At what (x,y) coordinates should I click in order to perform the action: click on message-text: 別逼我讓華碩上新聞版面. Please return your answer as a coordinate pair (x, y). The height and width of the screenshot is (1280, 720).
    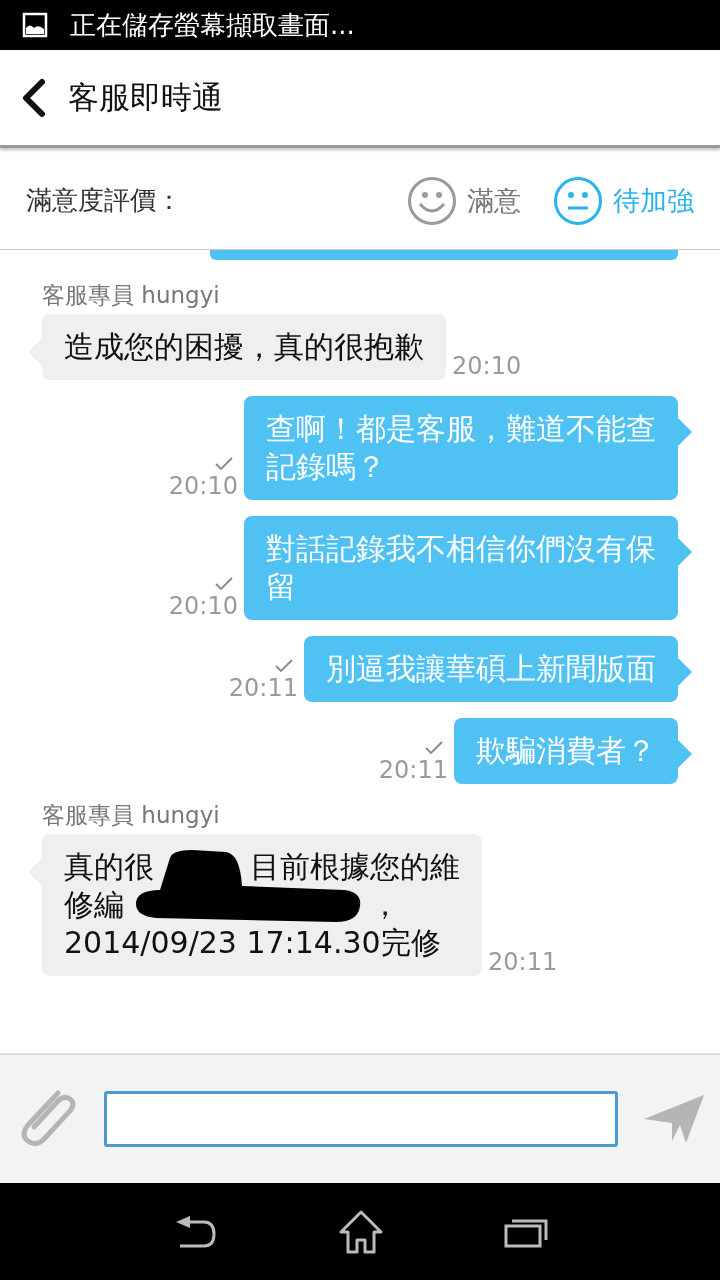
    Looking at the image, I should click on (491, 669).